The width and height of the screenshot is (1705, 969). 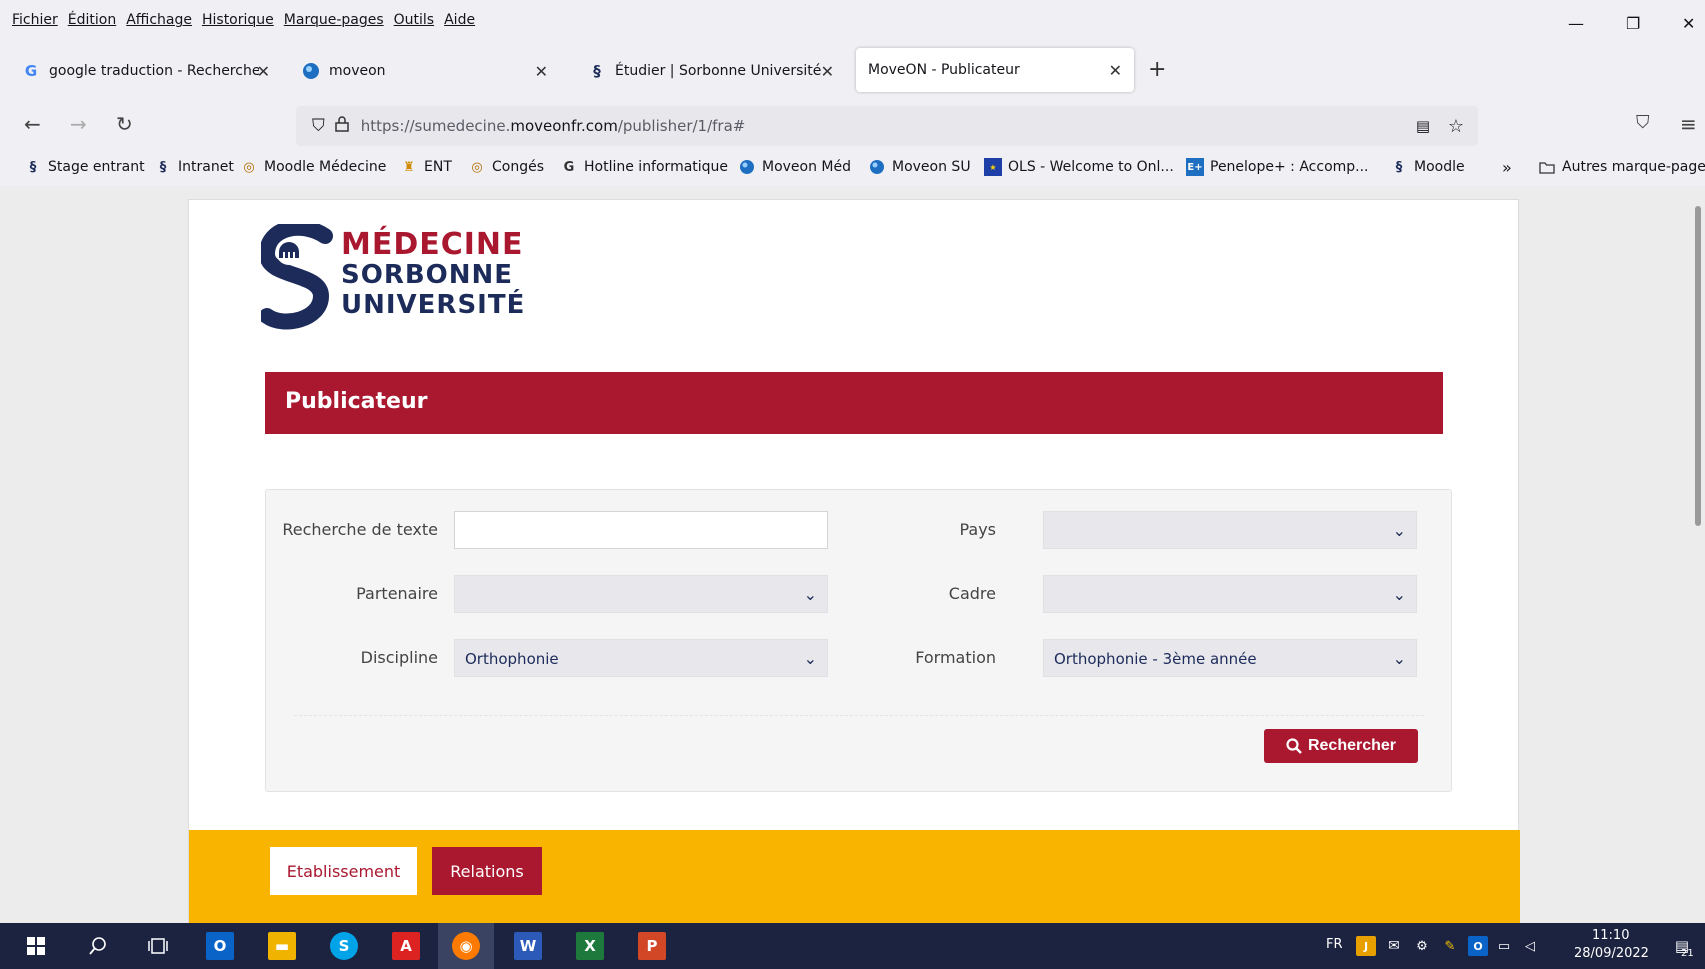 What do you see at coordinates (1547, 167) in the screenshot?
I see `folder-icon` at bounding box center [1547, 167].